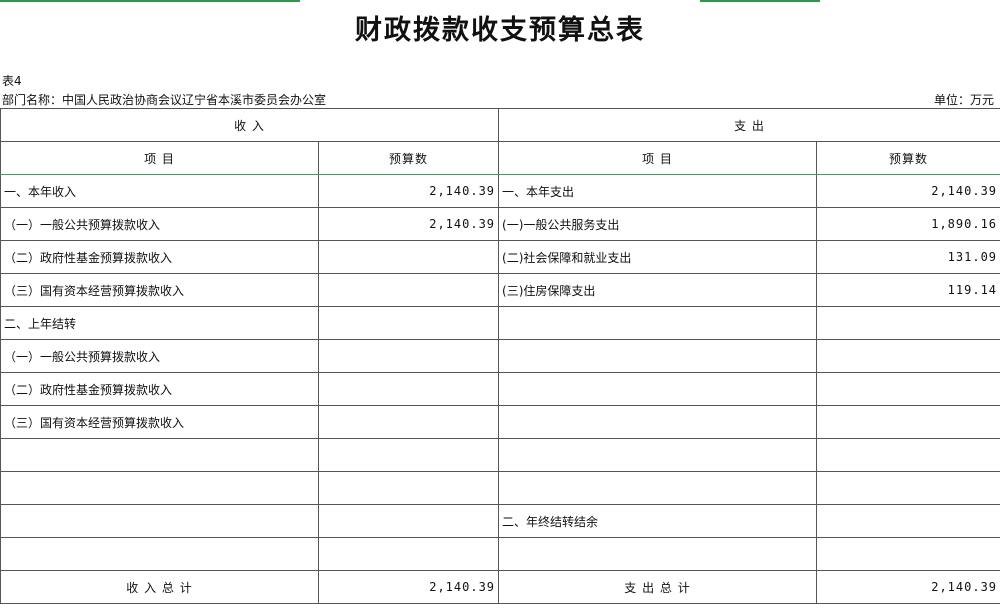 The width and height of the screenshot is (1000, 608). Describe the element at coordinates (658, 158) in the screenshot. I see `expense-item-header: 项 目` at that location.